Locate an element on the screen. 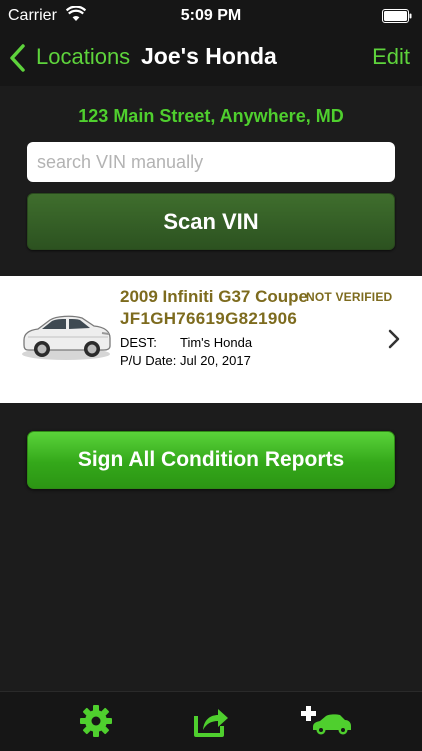  vehicle-name: 2009 Infiniti G37 Coupe is located at coordinates (214, 296).